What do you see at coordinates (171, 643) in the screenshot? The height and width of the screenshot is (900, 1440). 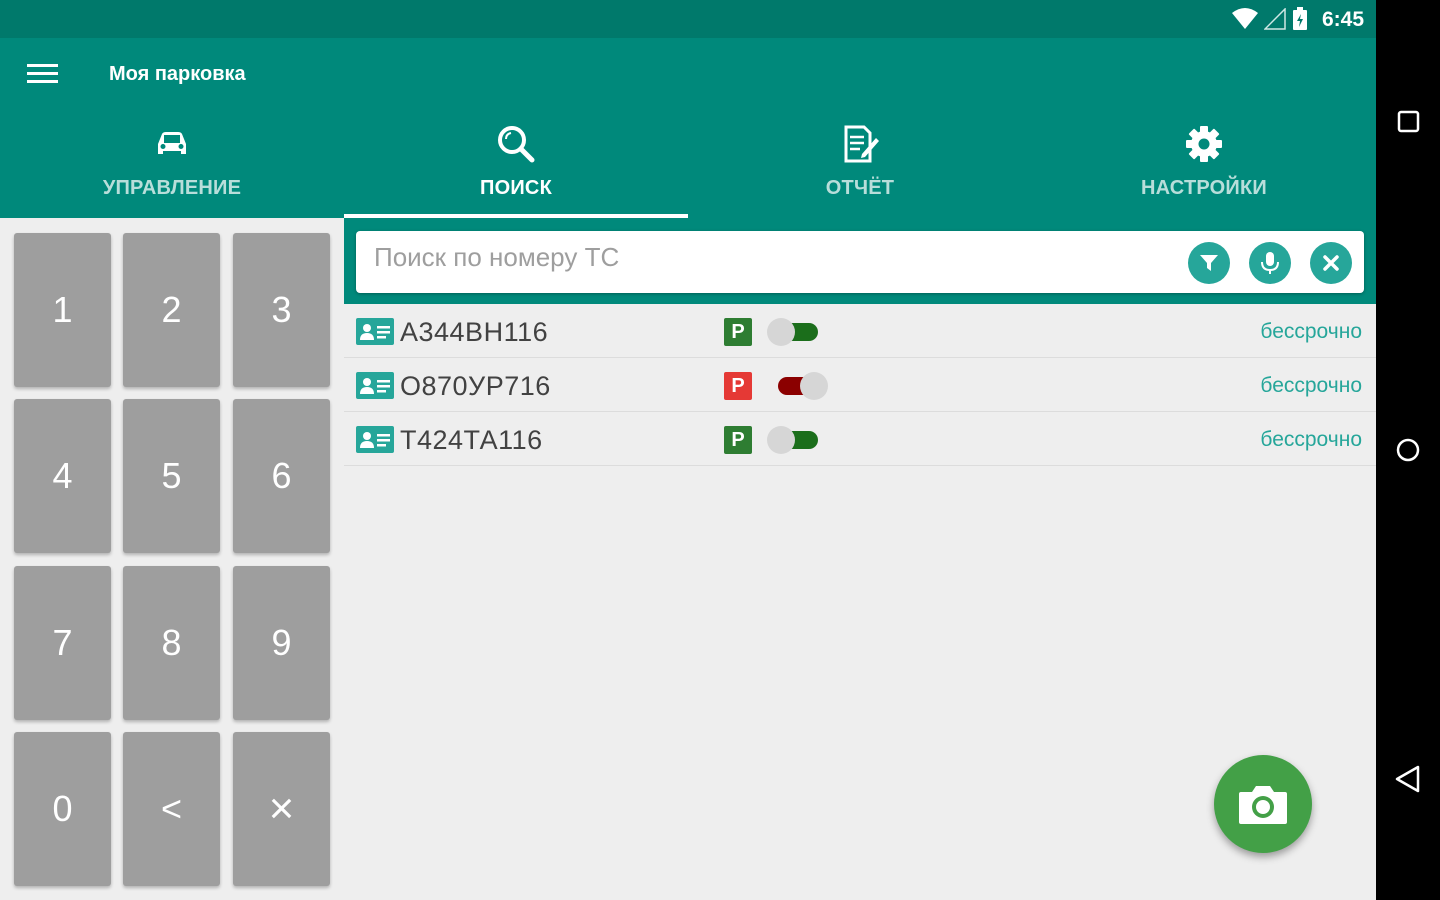 I see `key-8: 8` at bounding box center [171, 643].